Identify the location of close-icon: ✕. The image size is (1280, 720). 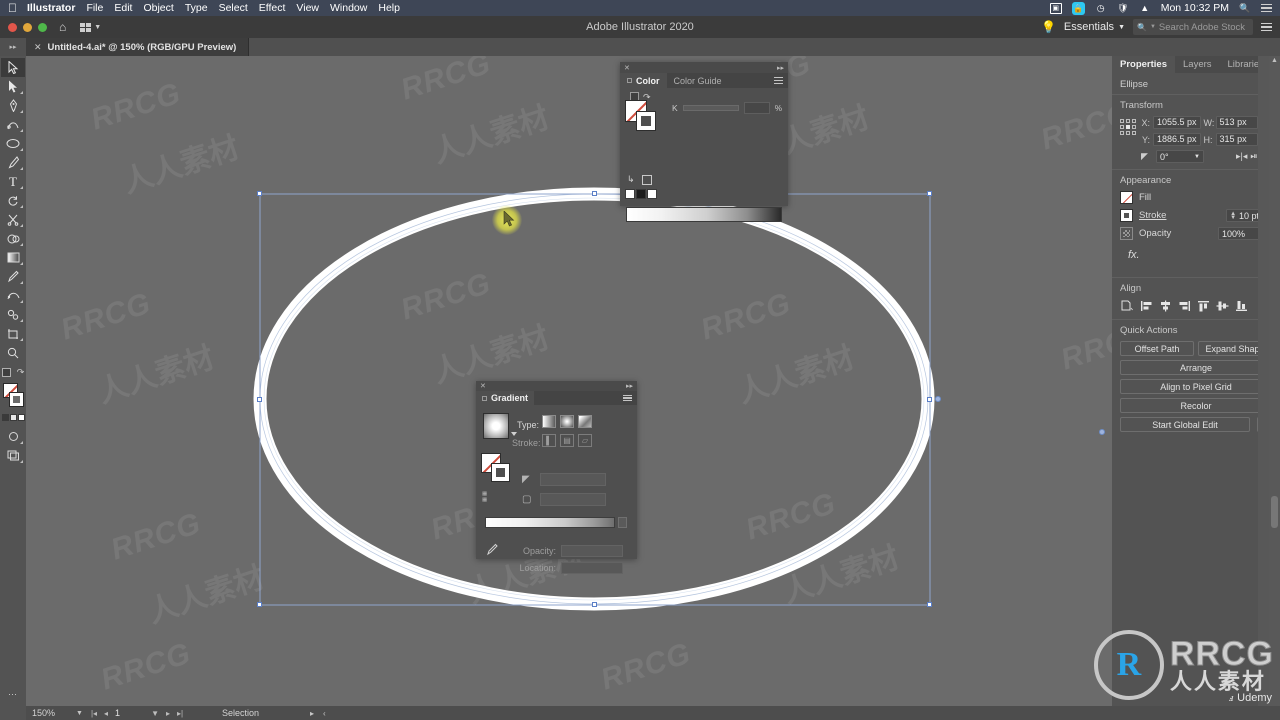
(38, 47).